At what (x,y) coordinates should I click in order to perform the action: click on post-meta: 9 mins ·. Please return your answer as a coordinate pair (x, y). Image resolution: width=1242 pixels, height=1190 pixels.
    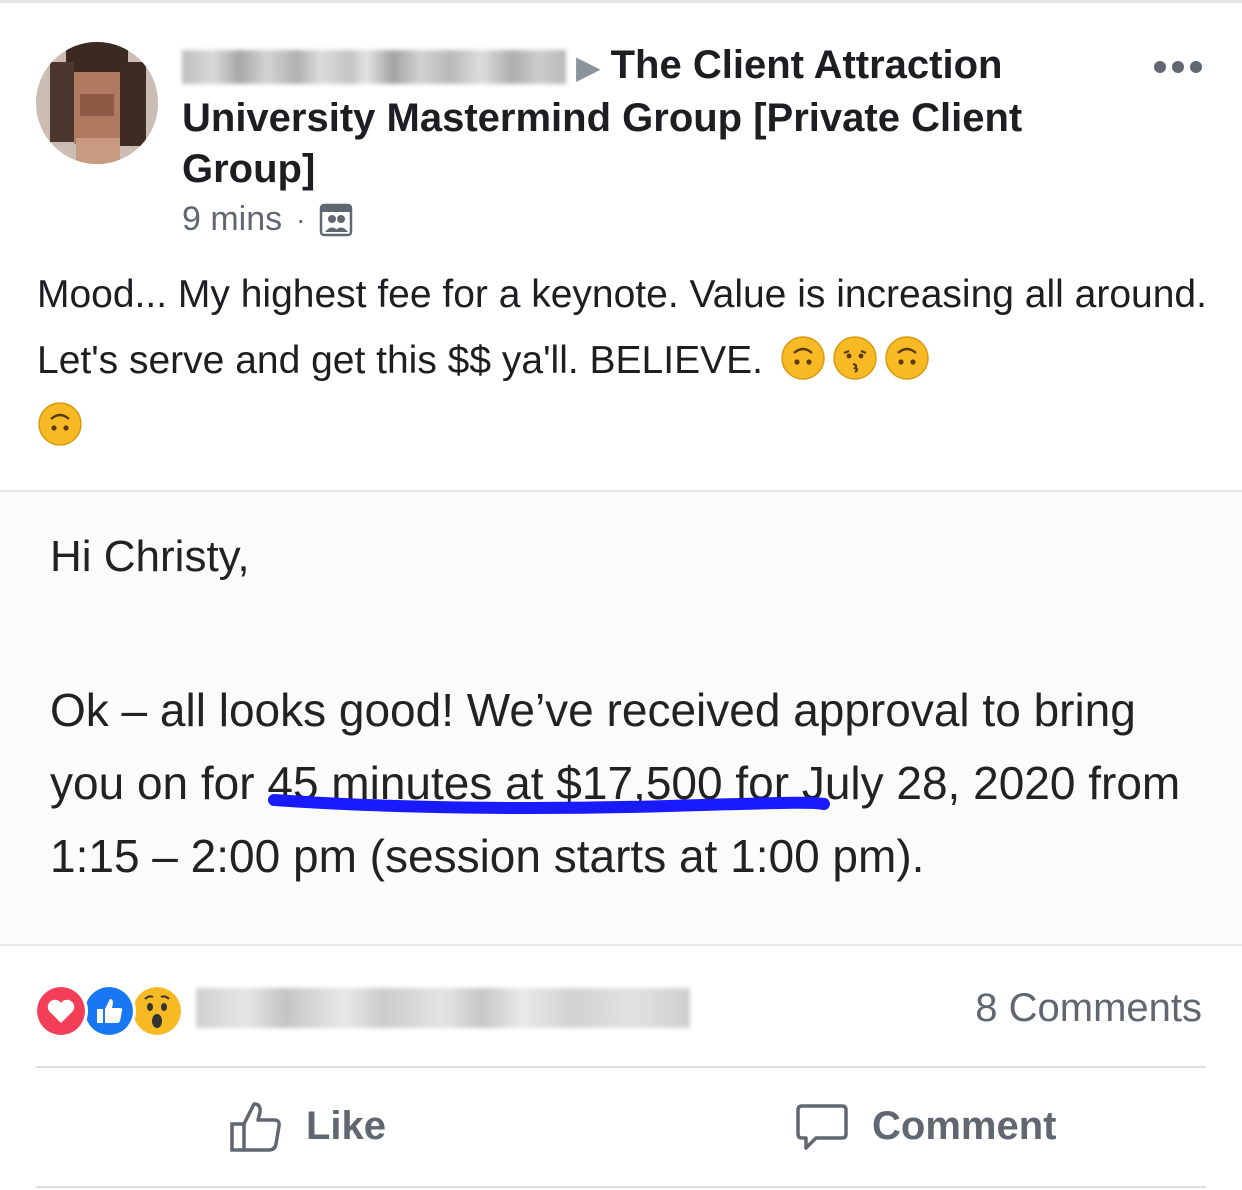
    Looking at the image, I should click on (267, 219).